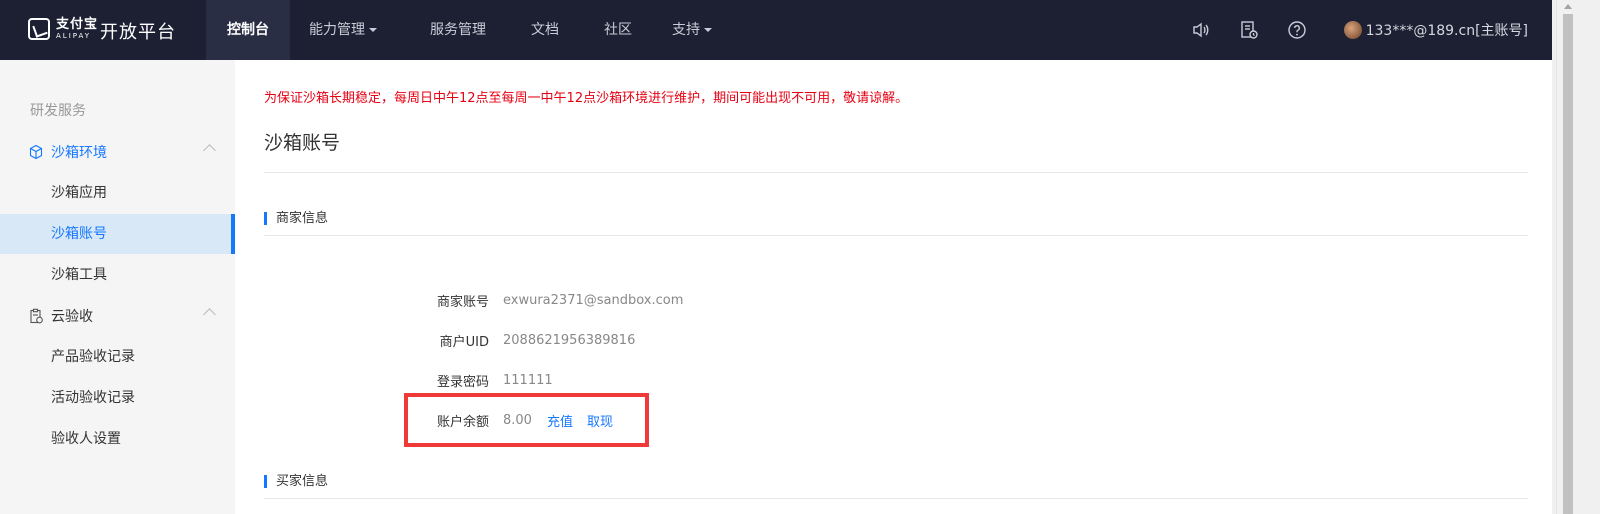 This screenshot has height=514, width=1600. What do you see at coordinates (1568, 264) in the screenshot?
I see `scrollbar-thumb` at bounding box center [1568, 264].